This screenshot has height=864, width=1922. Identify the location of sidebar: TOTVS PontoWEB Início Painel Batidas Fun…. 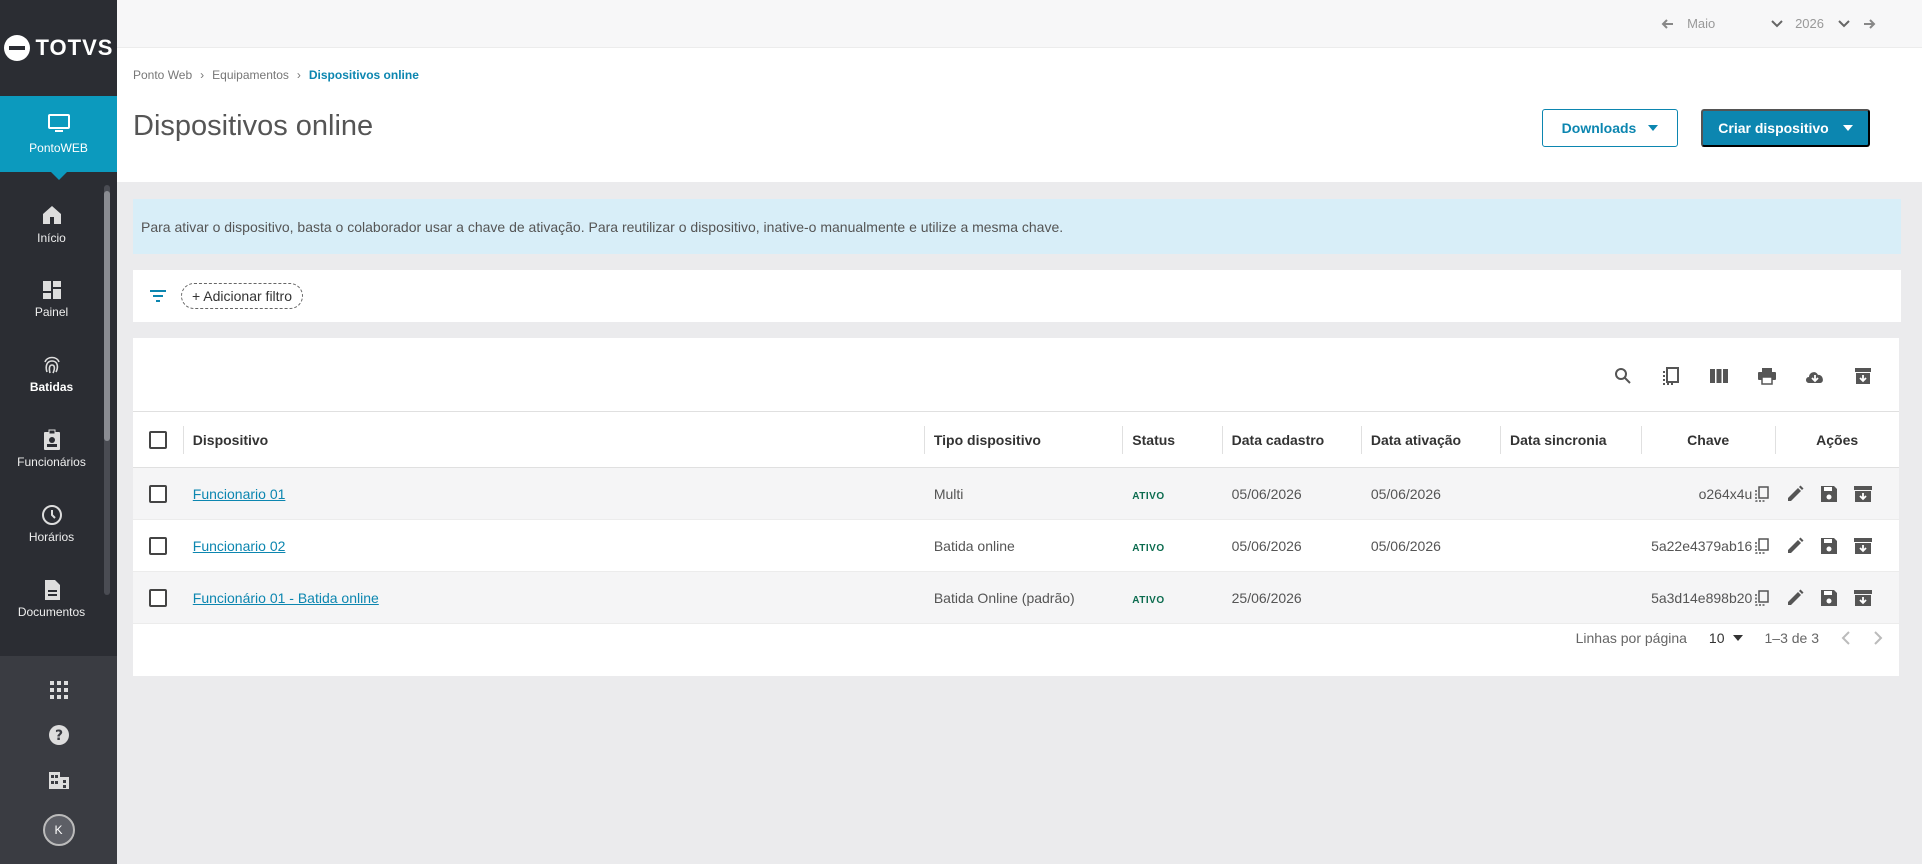
(58, 432).